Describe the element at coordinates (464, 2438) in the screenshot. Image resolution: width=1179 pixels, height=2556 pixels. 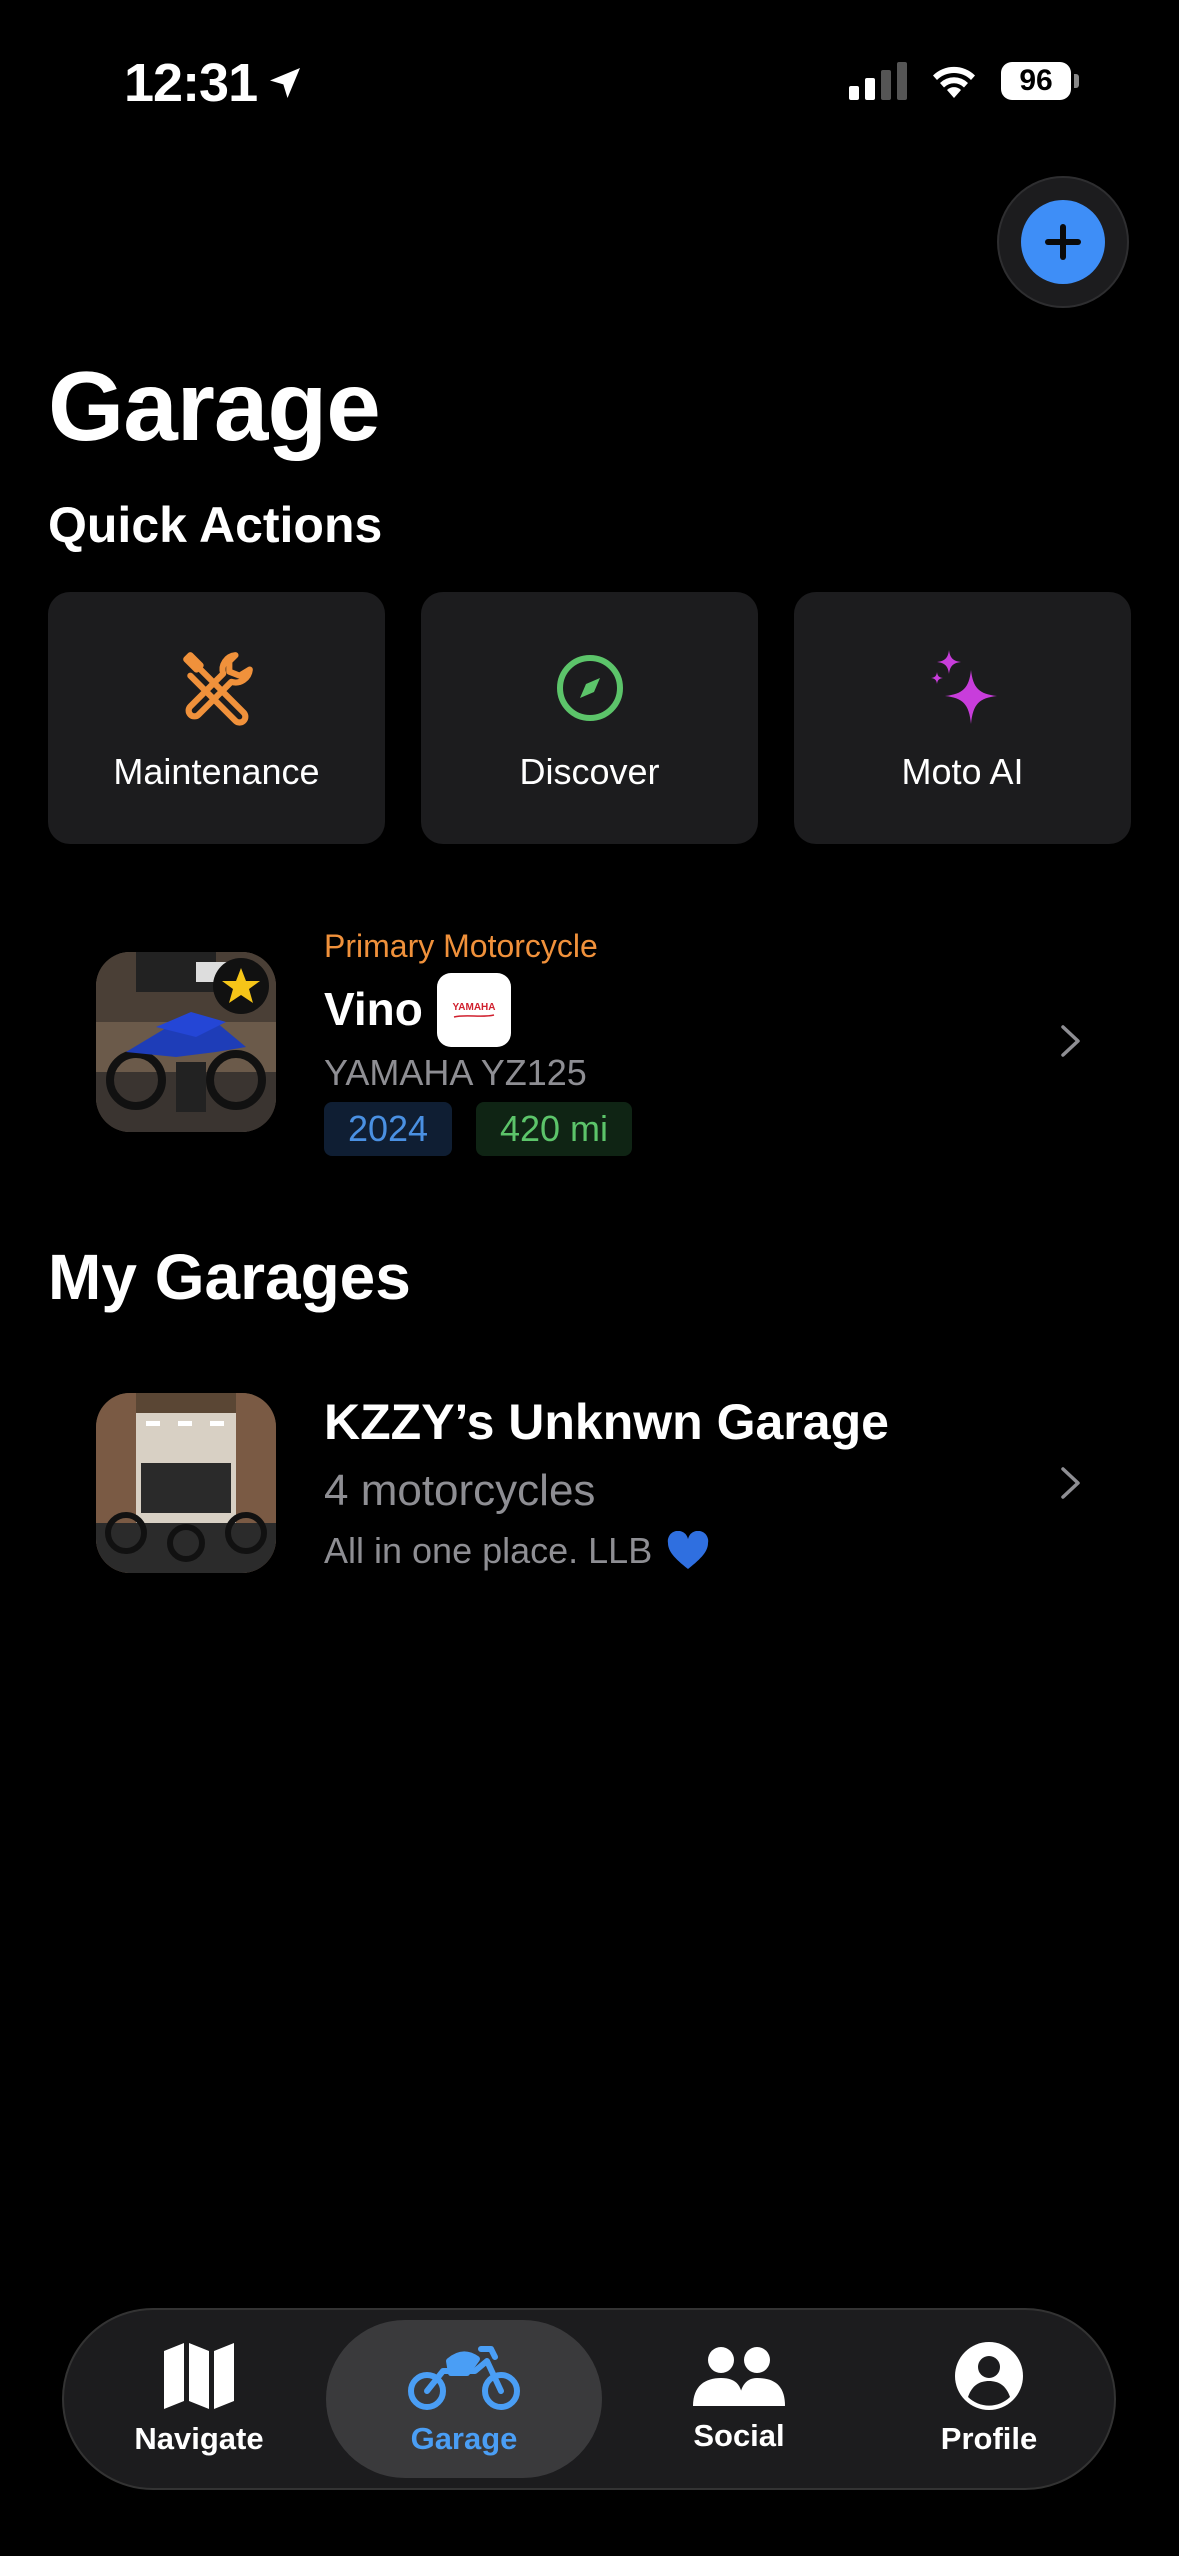
I see `tab-label: Garage` at that location.